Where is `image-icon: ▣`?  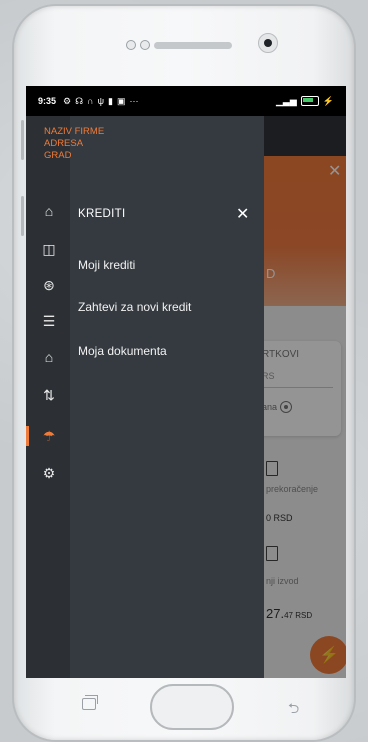
image-icon: ▣ is located at coordinates (121, 100).